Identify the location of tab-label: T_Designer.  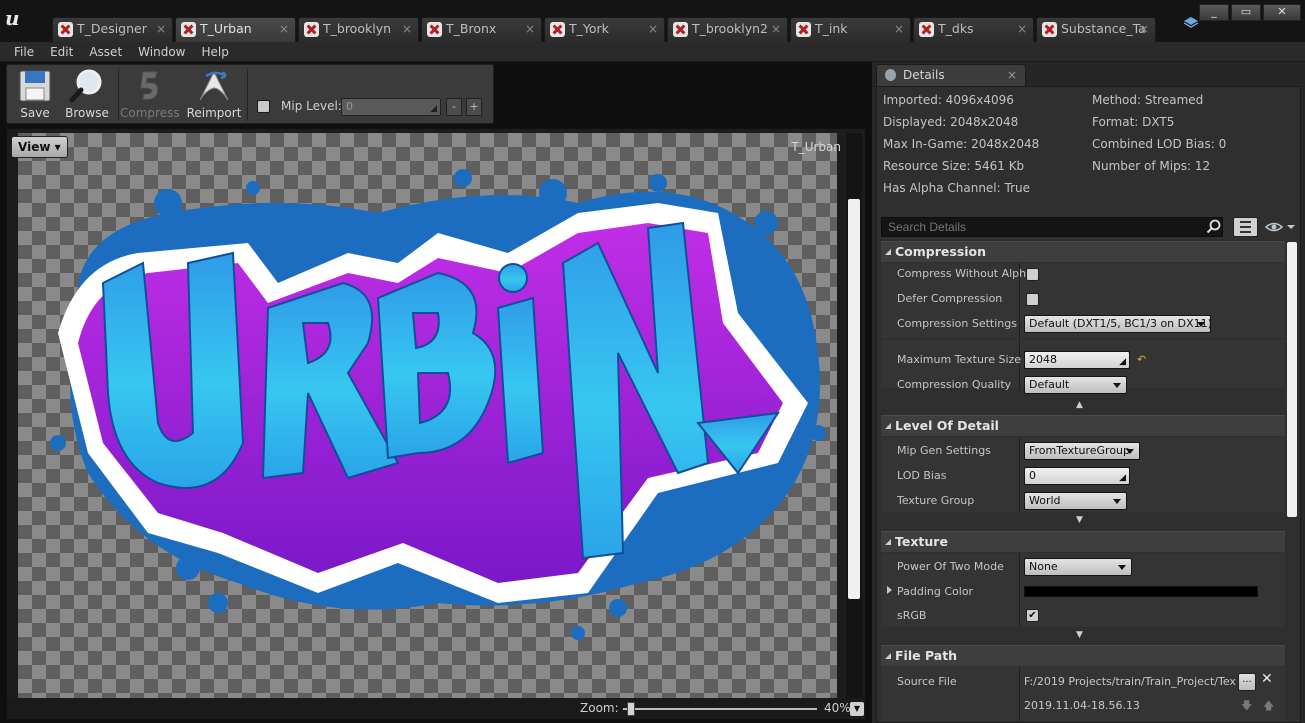
(112, 28).